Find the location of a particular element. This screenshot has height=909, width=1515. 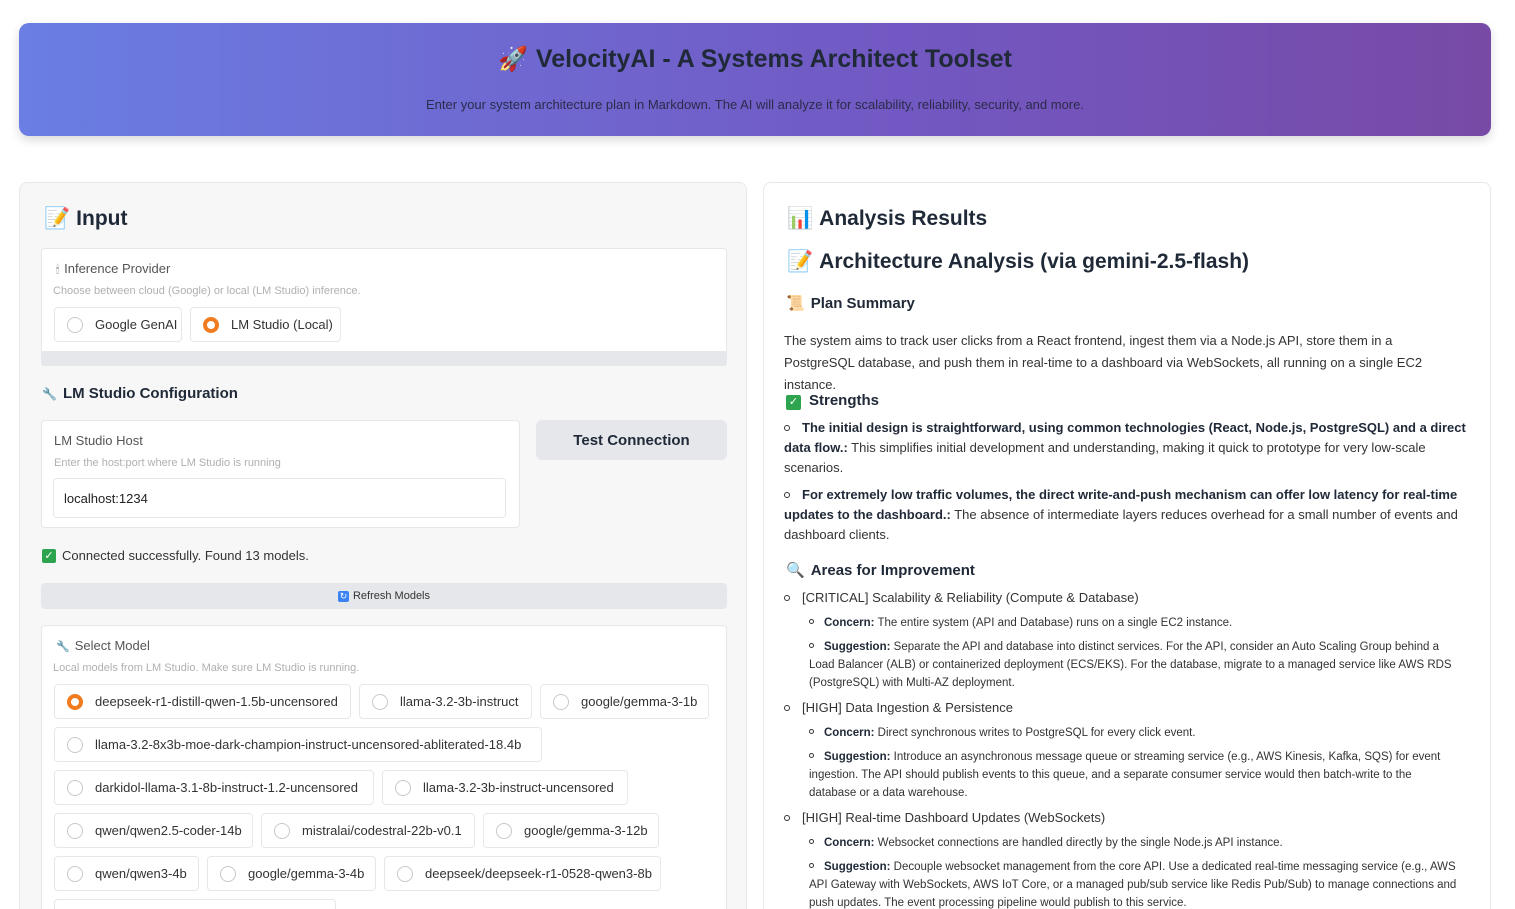

model-option: deepseek-r1-distill-qwen-1.5b-uncensored is located at coordinates (202, 701).